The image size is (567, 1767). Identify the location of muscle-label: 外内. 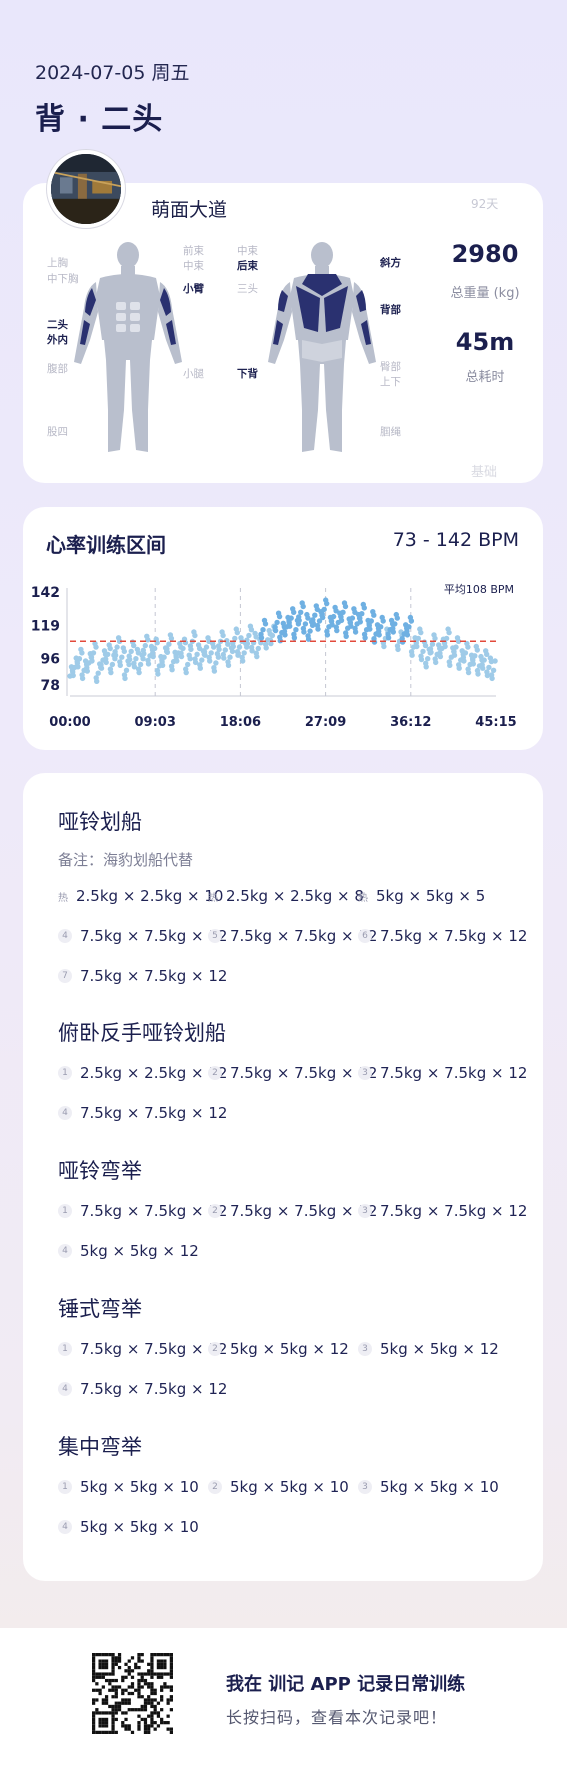
(57, 340).